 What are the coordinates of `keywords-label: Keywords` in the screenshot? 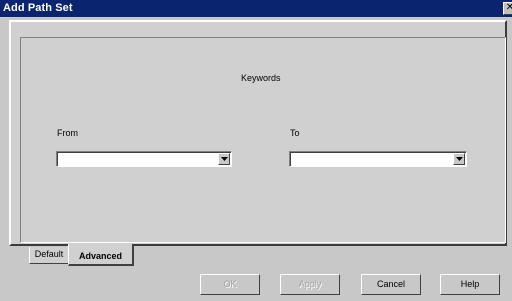 It's located at (261, 78).